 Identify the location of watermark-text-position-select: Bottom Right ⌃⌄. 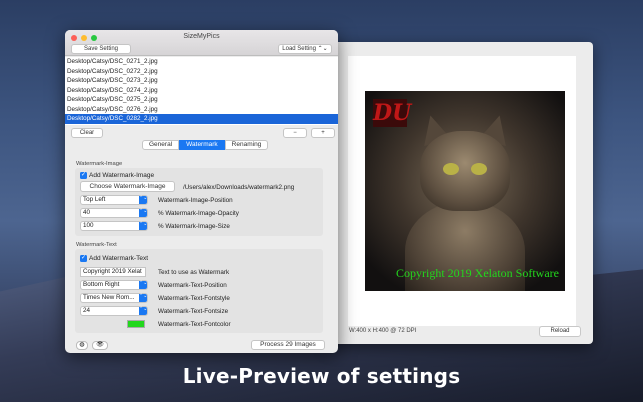
(114, 285).